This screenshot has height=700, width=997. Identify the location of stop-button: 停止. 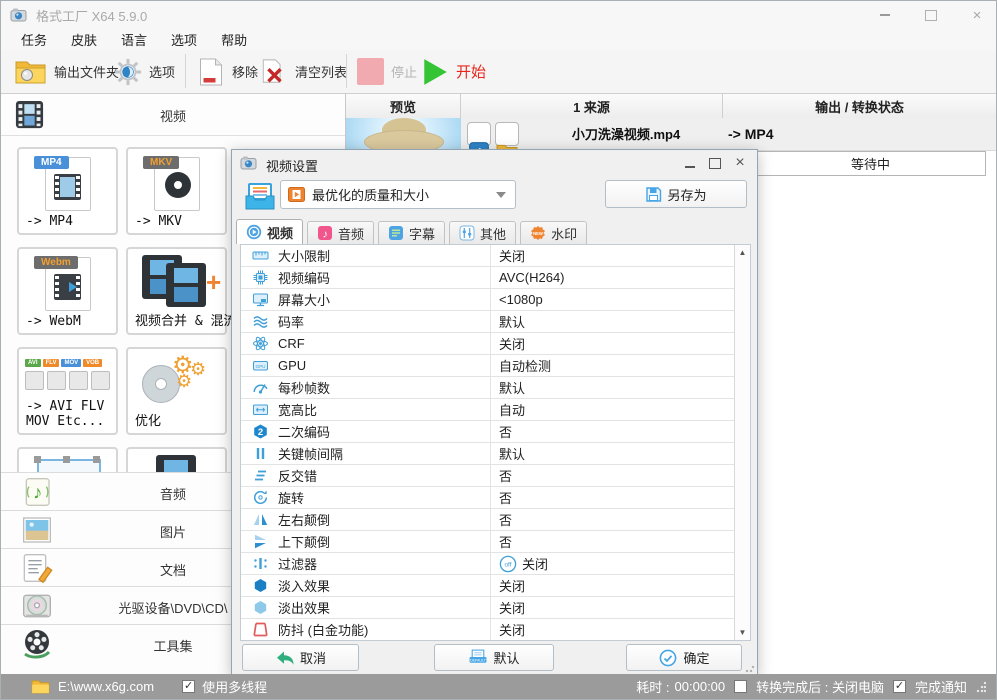
(387, 71).